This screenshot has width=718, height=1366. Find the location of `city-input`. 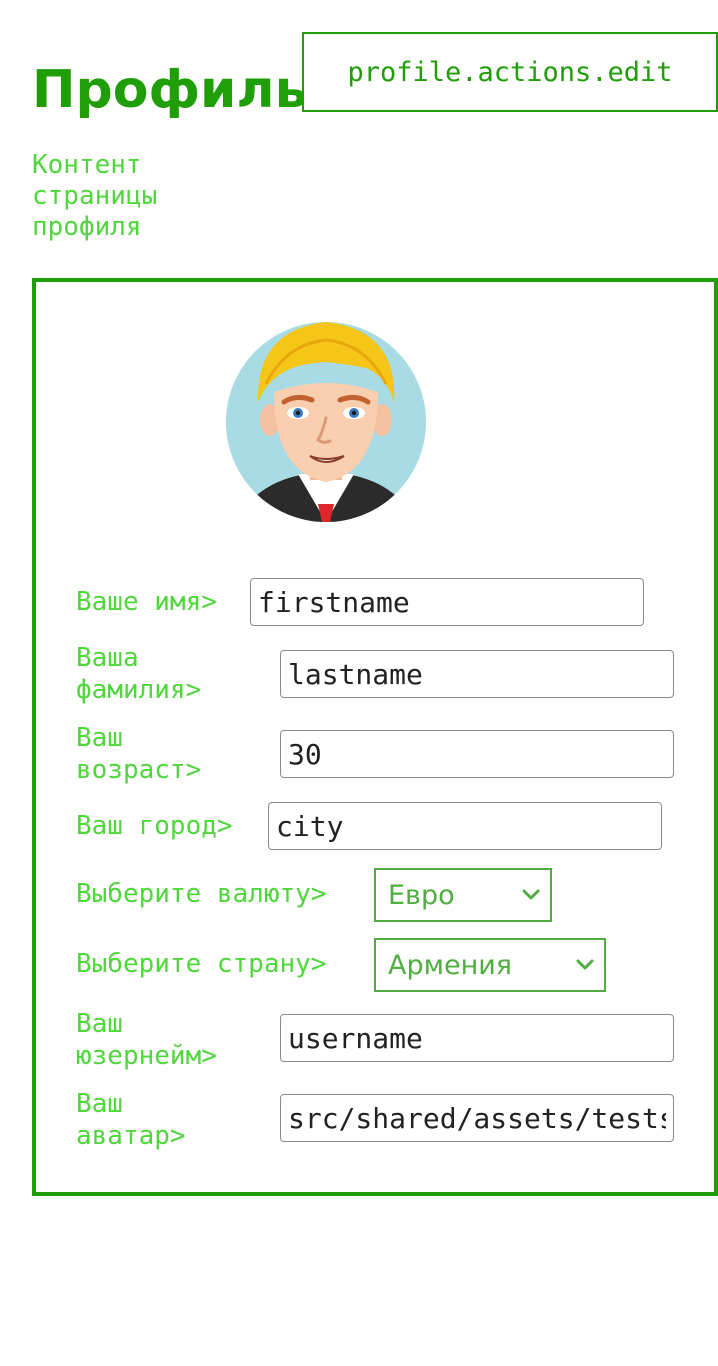

city-input is located at coordinates (465, 826).